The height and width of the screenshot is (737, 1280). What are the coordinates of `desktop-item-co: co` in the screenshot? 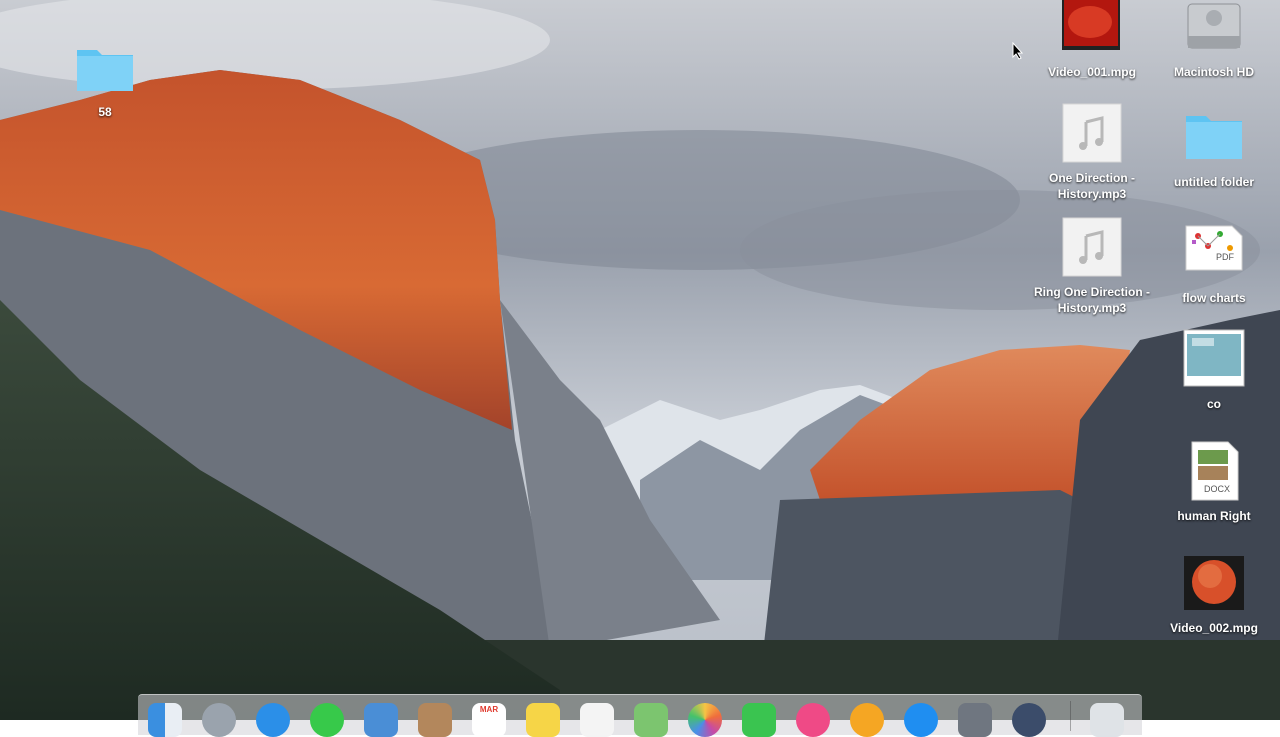 It's located at (1214, 370).